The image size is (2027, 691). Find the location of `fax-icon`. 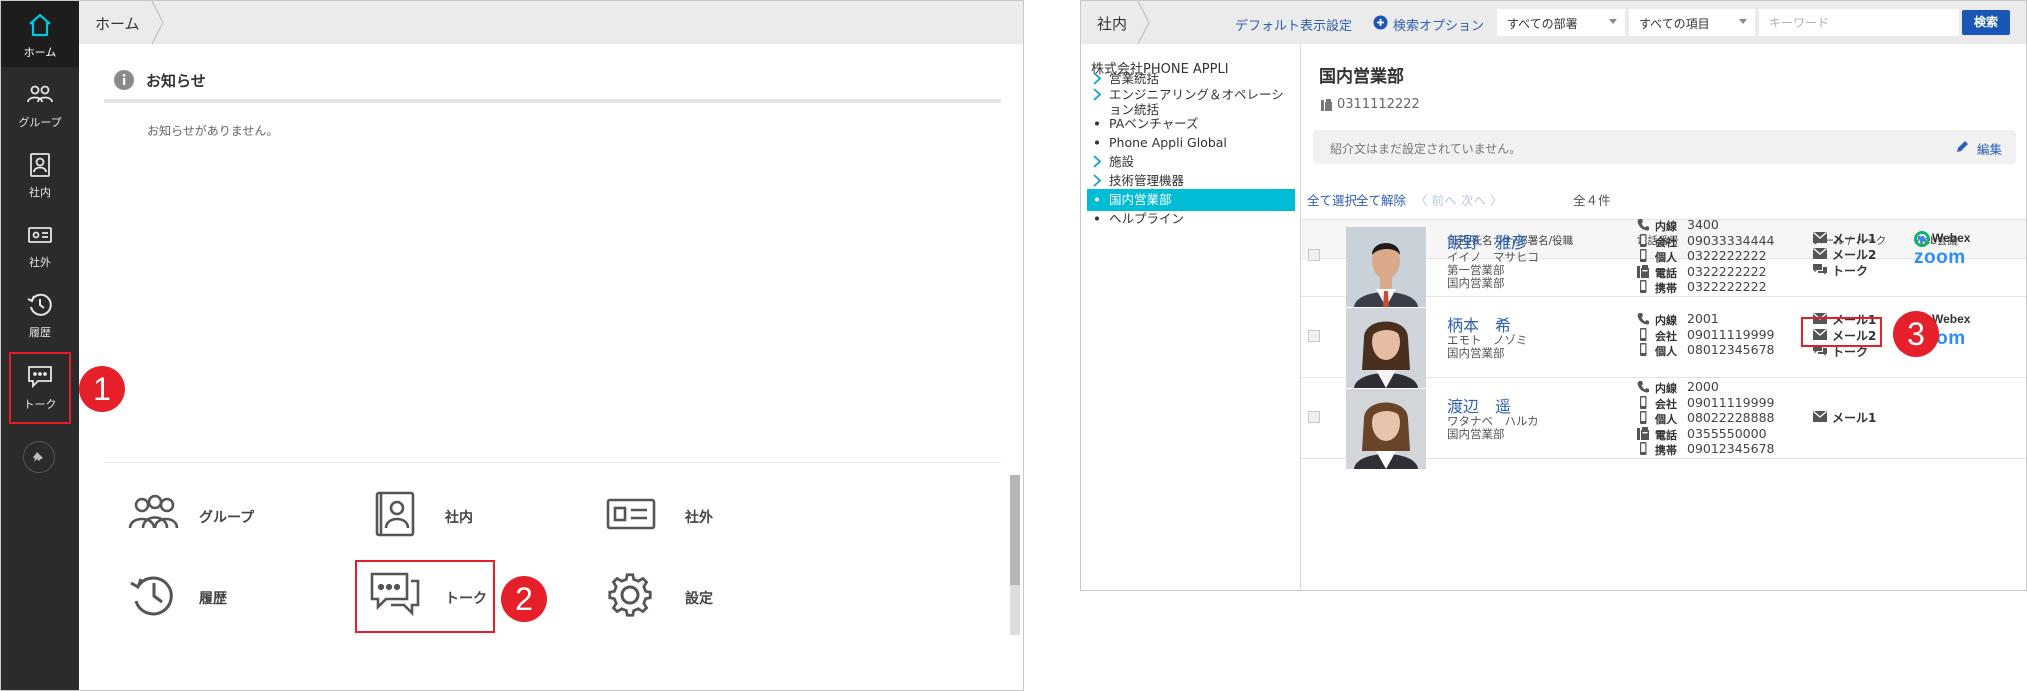

fax-icon is located at coordinates (1326, 105).